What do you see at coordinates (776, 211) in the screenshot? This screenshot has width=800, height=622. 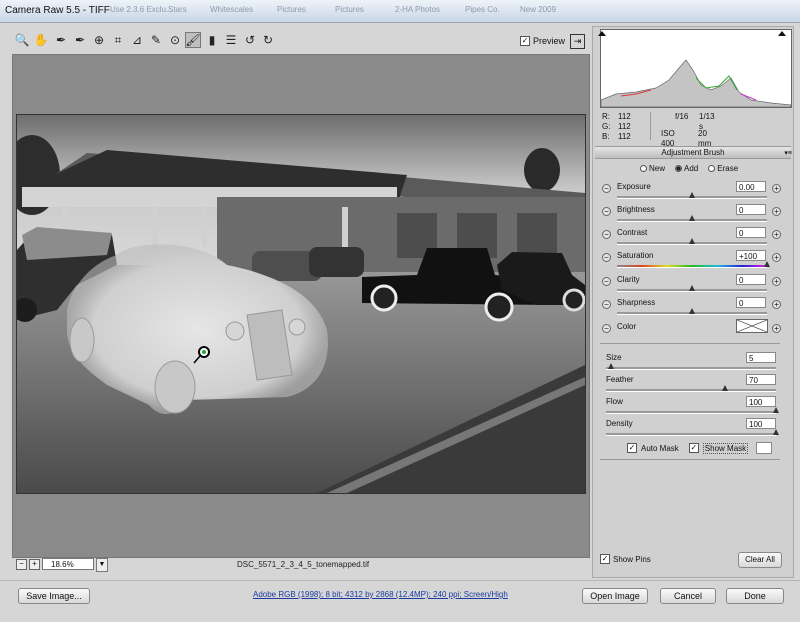 I see `brightness-plus-button: +` at bounding box center [776, 211].